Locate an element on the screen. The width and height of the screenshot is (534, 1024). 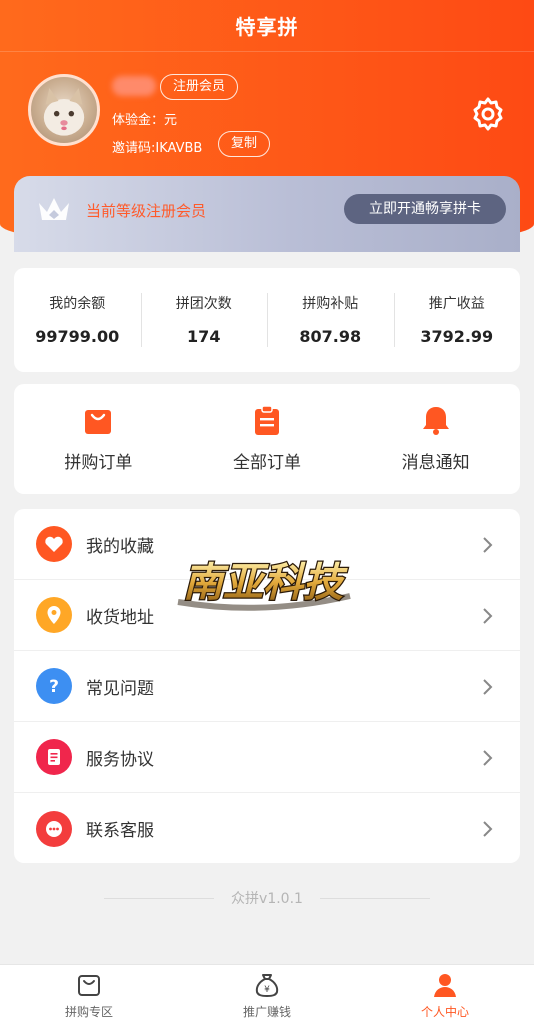
tab-group-buy-zone: 拼购专区 is located at coordinates (89, 994).